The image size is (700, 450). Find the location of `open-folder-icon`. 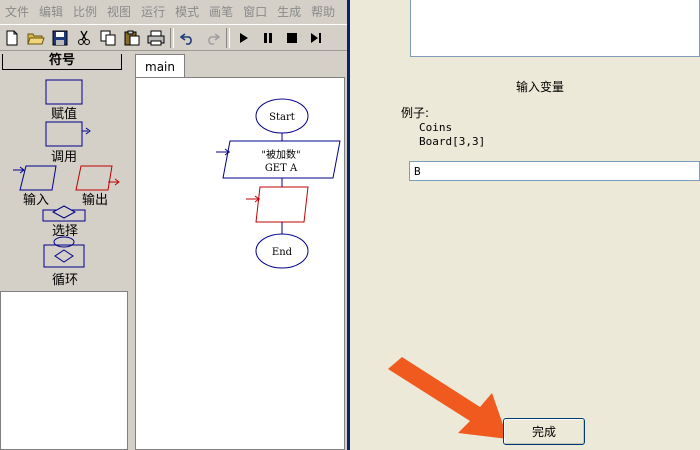

open-folder-icon is located at coordinates (36, 38).